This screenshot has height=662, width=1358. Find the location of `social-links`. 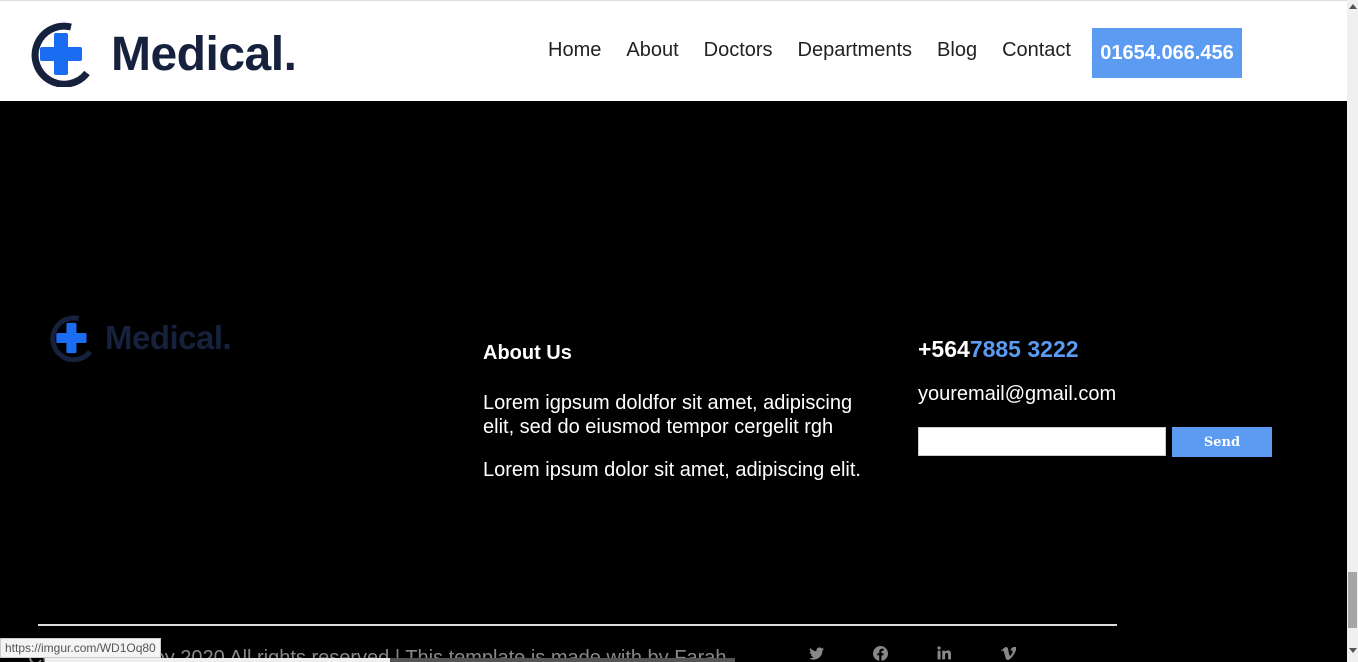

social-links is located at coordinates (936, 653).